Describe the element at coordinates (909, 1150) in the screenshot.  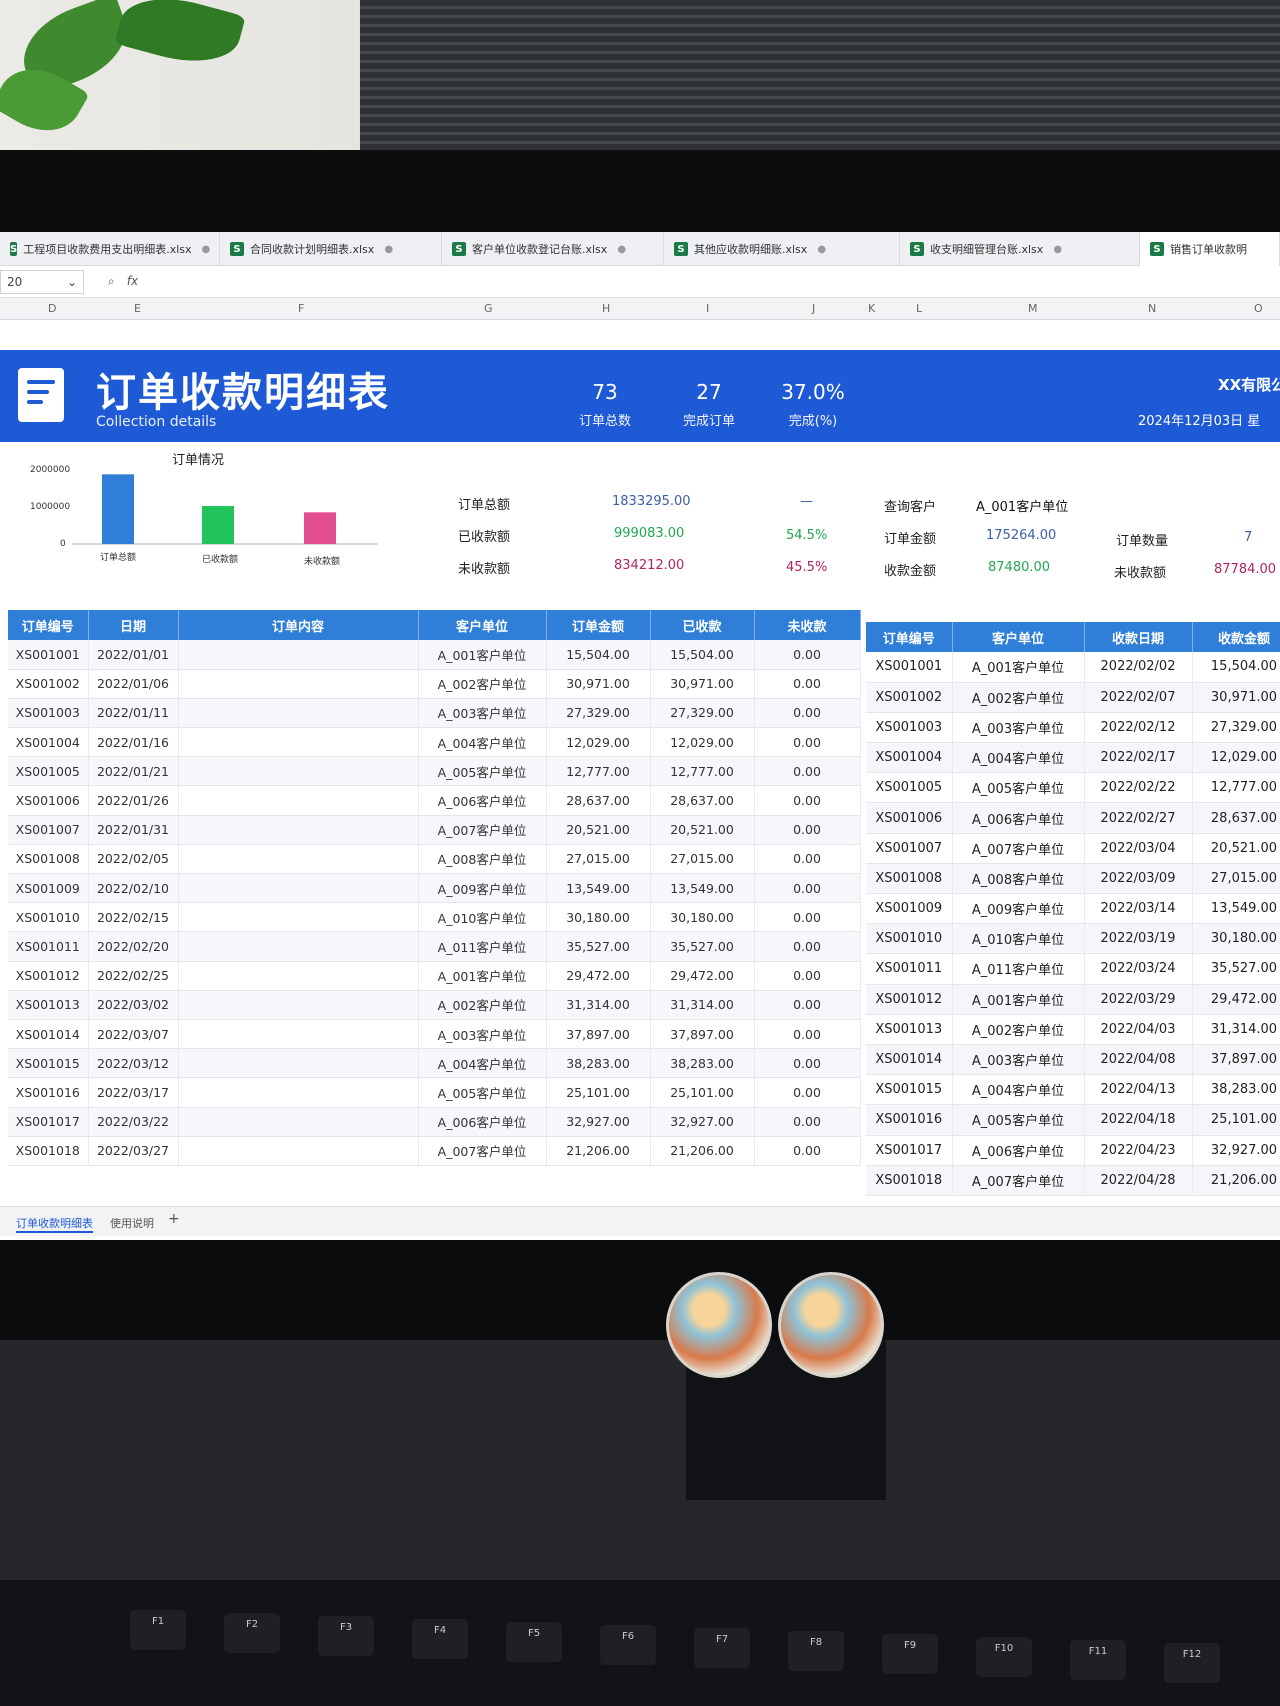
I see `table-cell: XS001017` at that location.